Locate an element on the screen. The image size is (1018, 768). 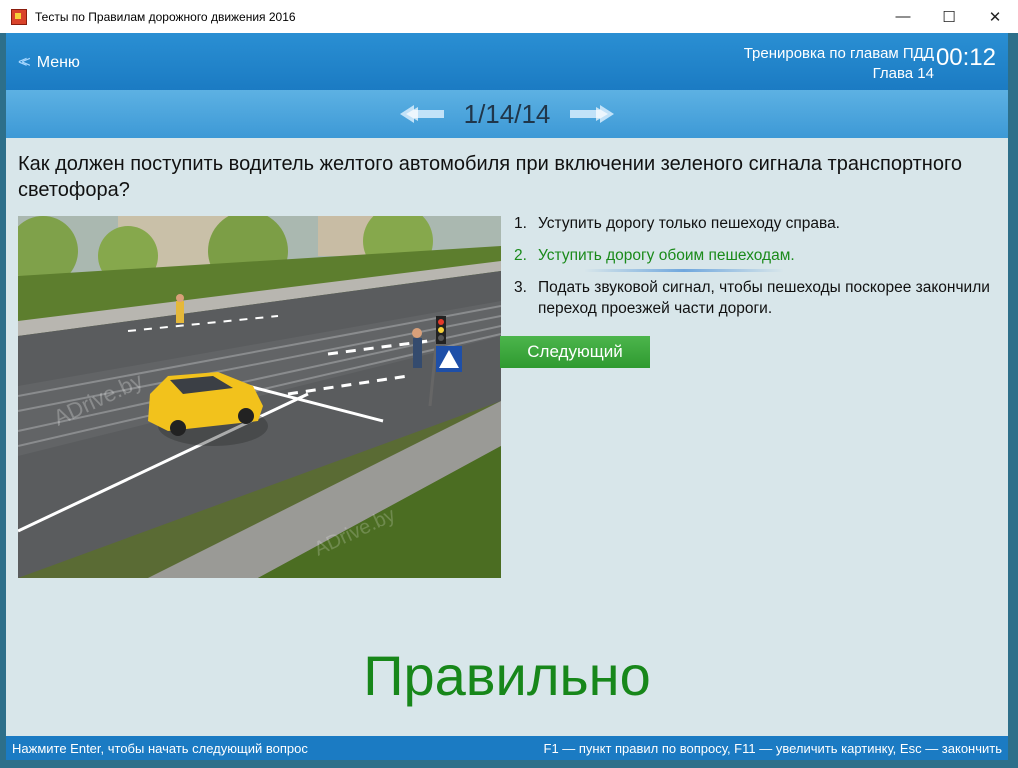
close-button: ✕ is located at coordinates (995, 16).